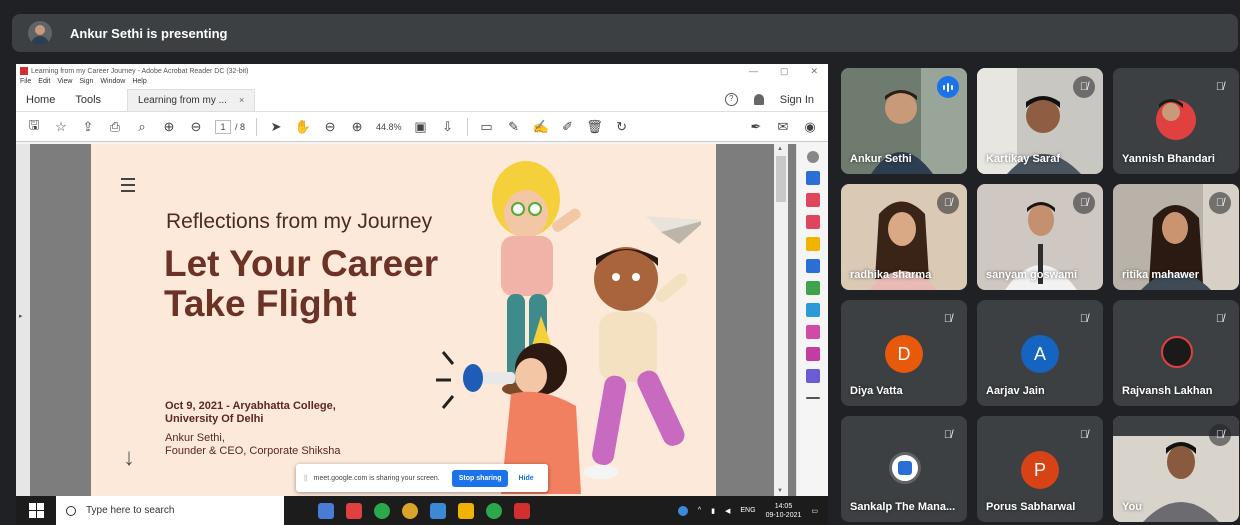 The height and width of the screenshot is (525, 1240). Describe the element at coordinates (812, 310) in the screenshot. I see `compress-pdf-icon` at that location.